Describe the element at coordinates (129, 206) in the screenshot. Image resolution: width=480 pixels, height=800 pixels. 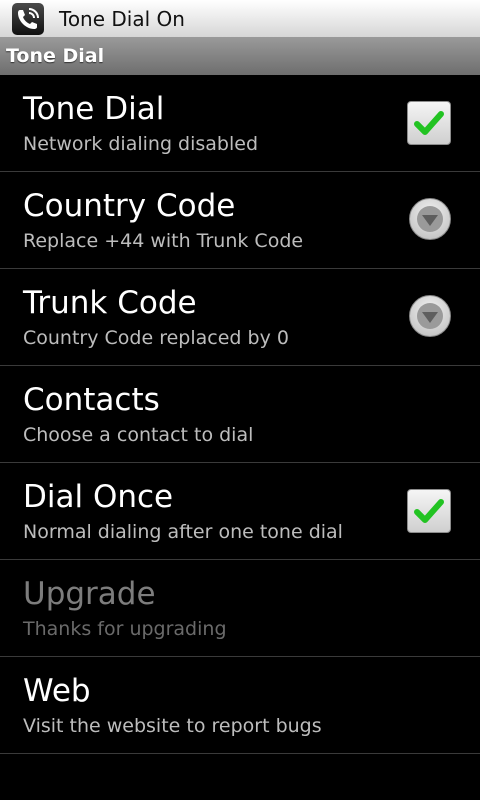
I see `pref-title: Country Code` at that location.